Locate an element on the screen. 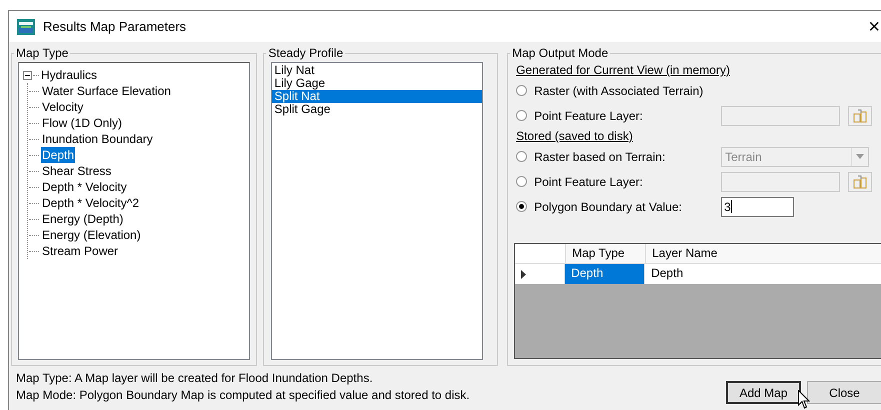 The width and height of the screenshot is (881, 410). tree-item: Flow (1D Only) is located at coordinates (82, 123).